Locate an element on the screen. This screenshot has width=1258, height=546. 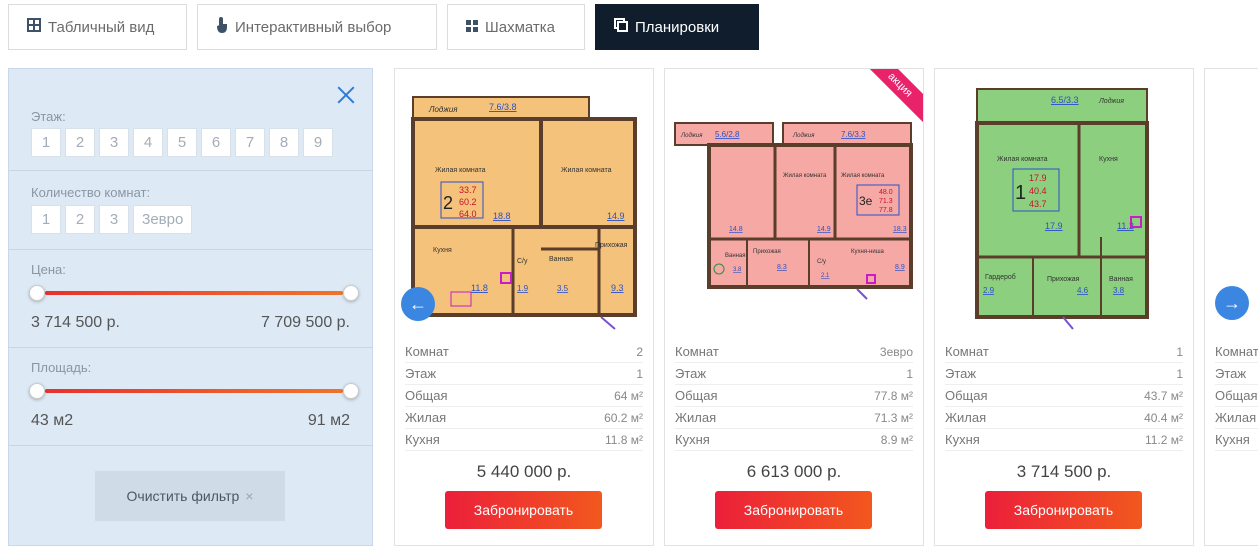
plan-hall-area: 4.6 is located at coordinates (1083, 290).